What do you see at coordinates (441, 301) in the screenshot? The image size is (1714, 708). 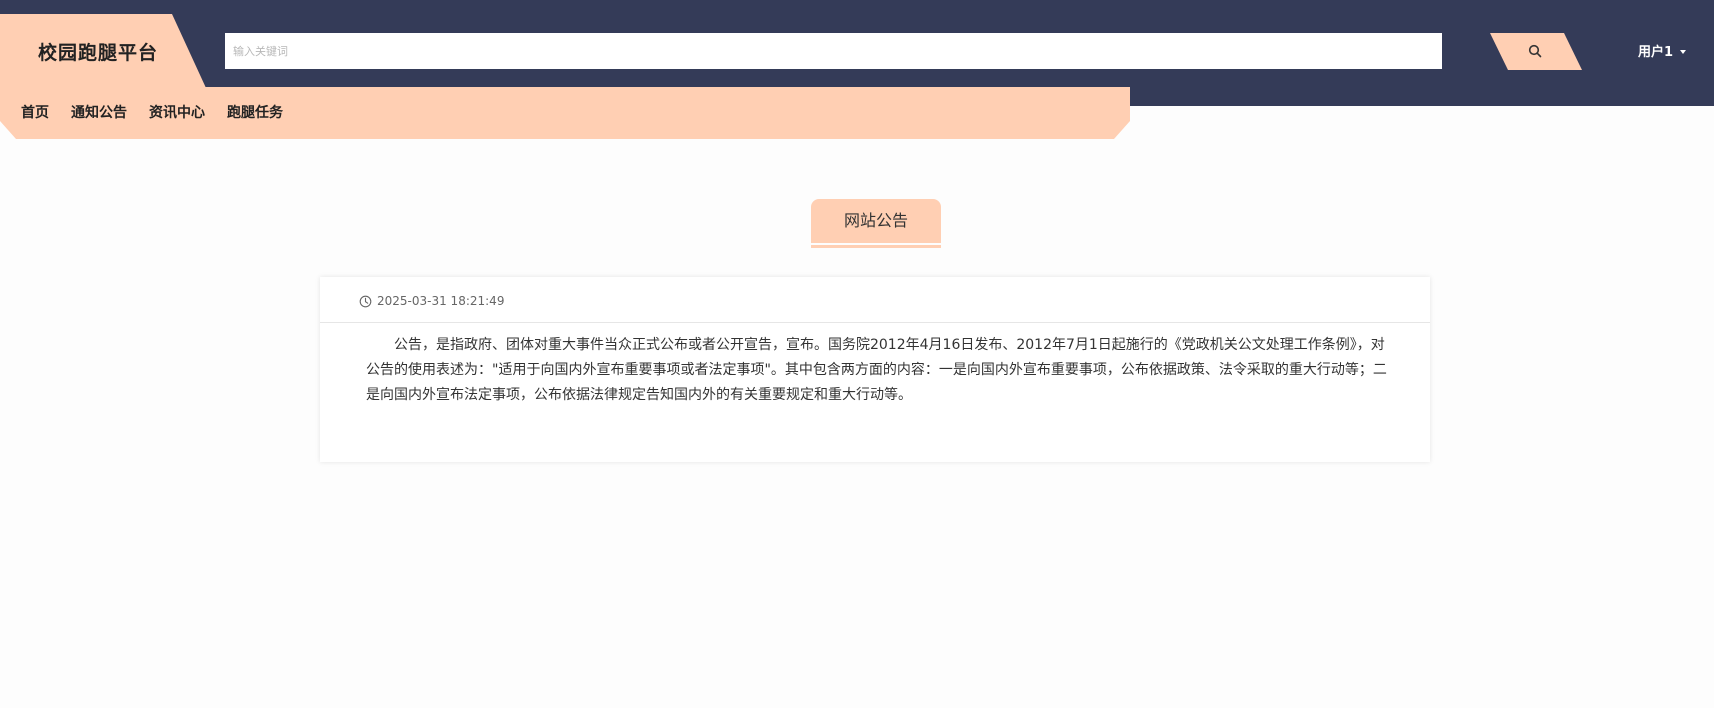 I see `notice-timestamp: 2025-03-31 18:21:49` at bounding box center [441, 301].